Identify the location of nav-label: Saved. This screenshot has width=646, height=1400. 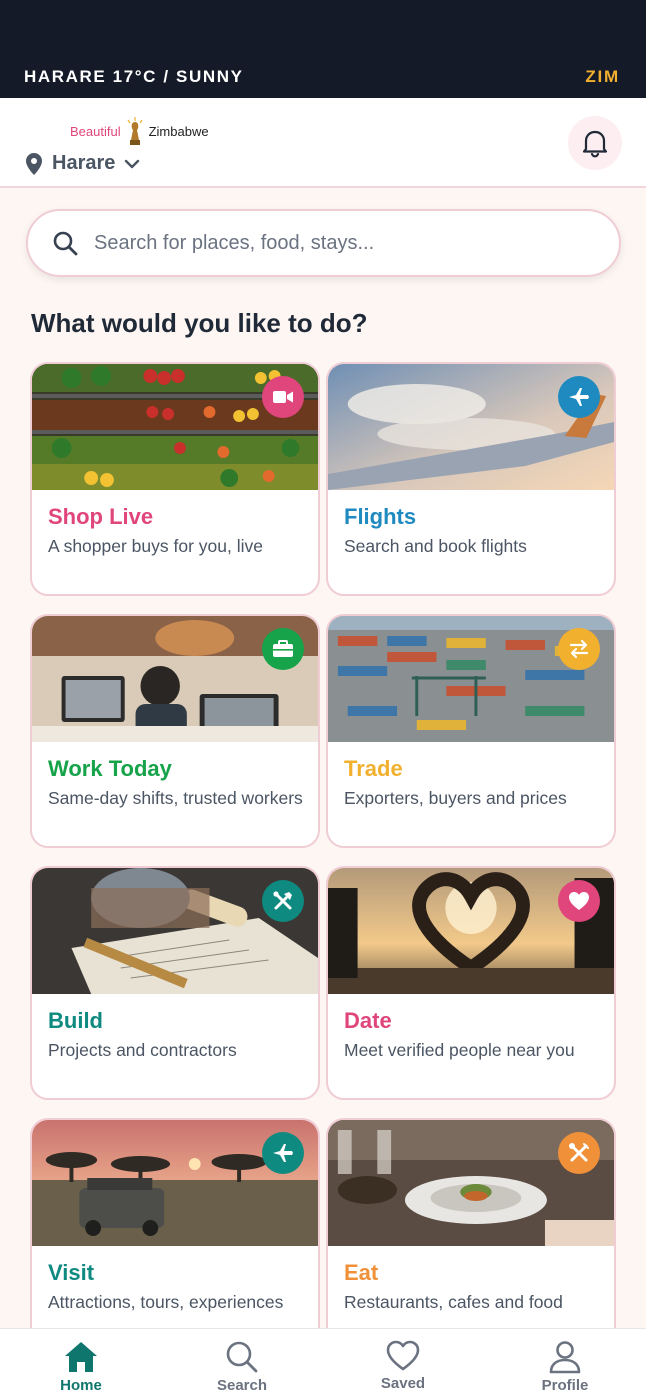
(403, 1383).